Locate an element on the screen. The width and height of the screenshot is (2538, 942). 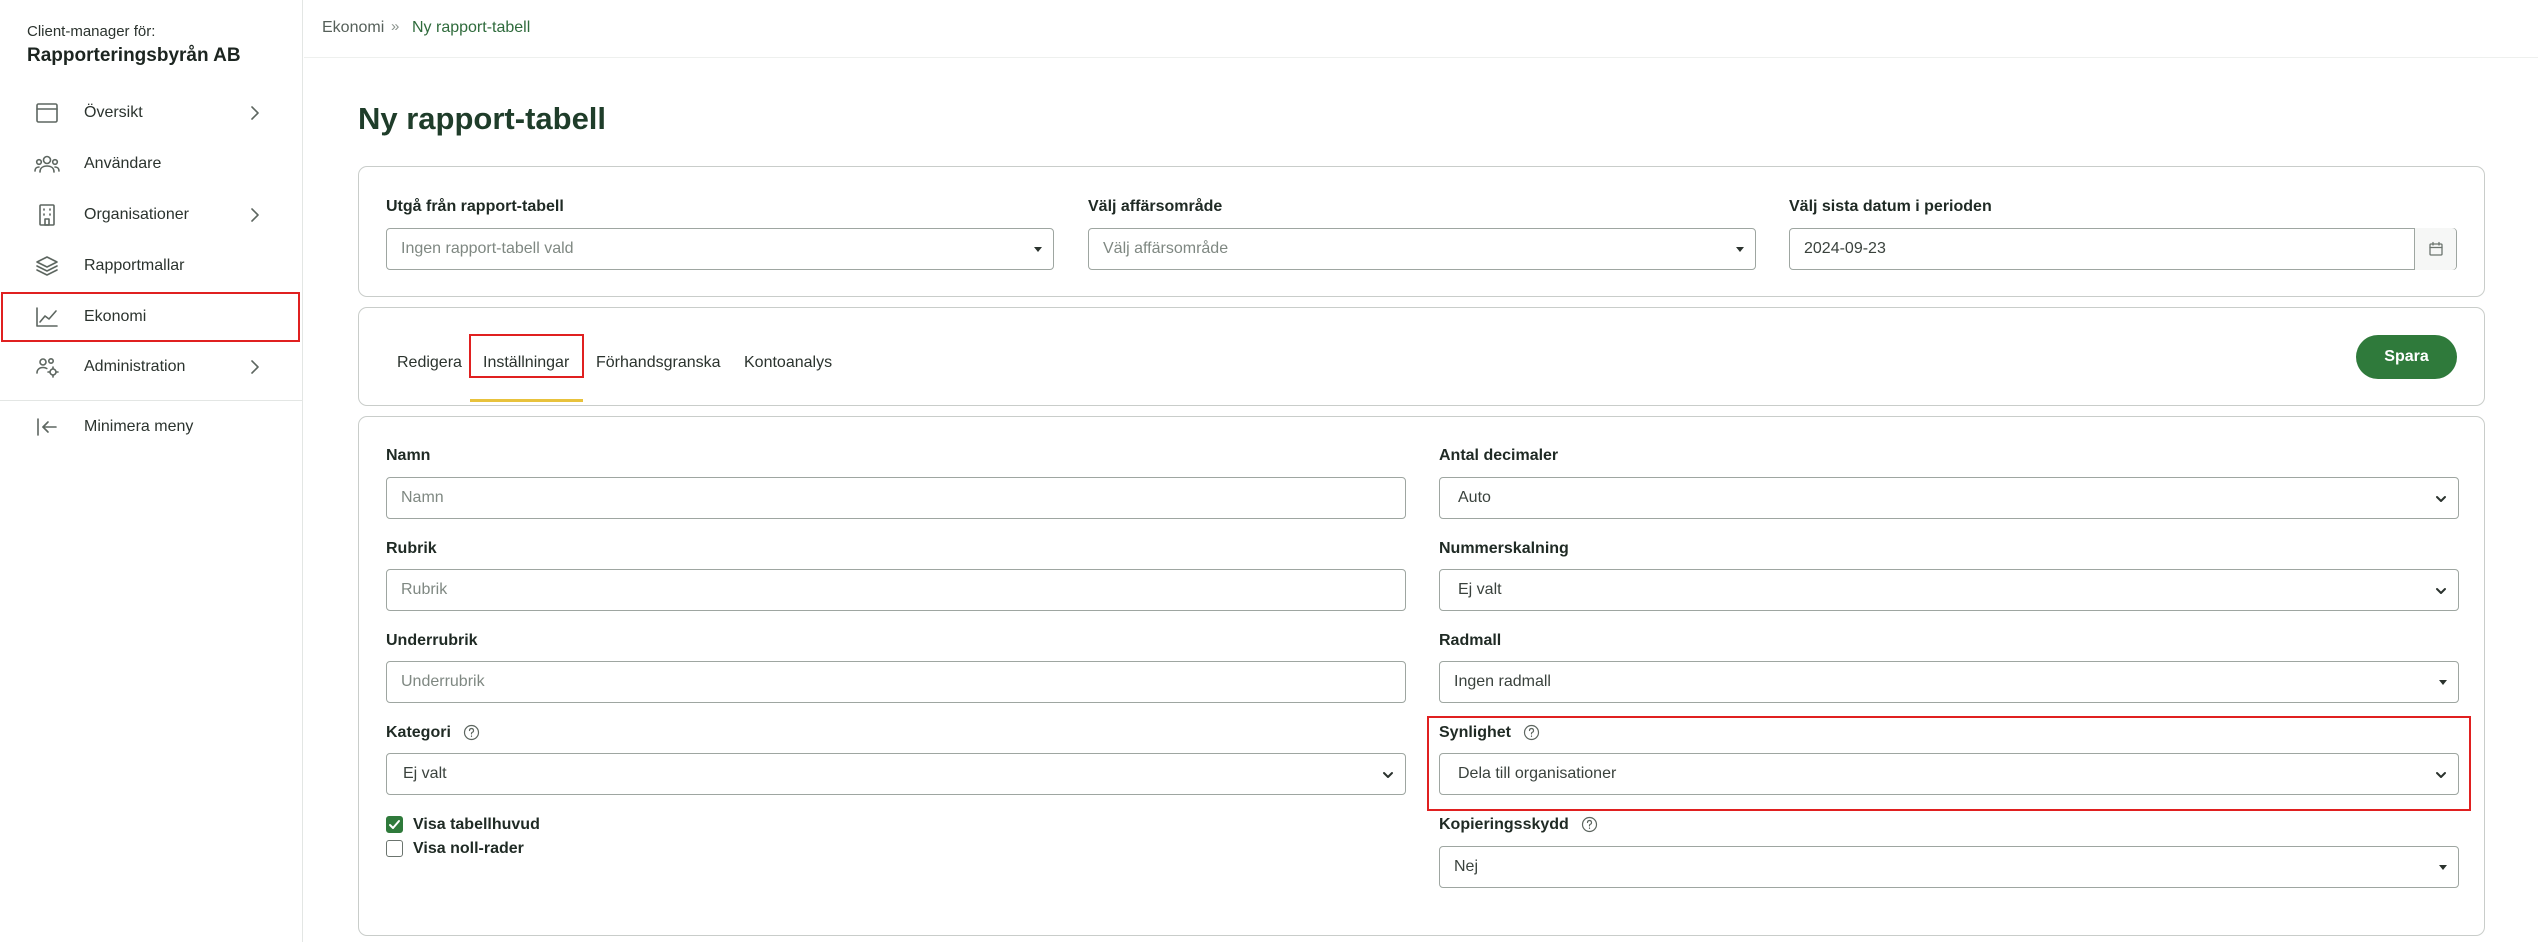
page-title: Ny rapport-tabell is located at coordinates (482, 118).